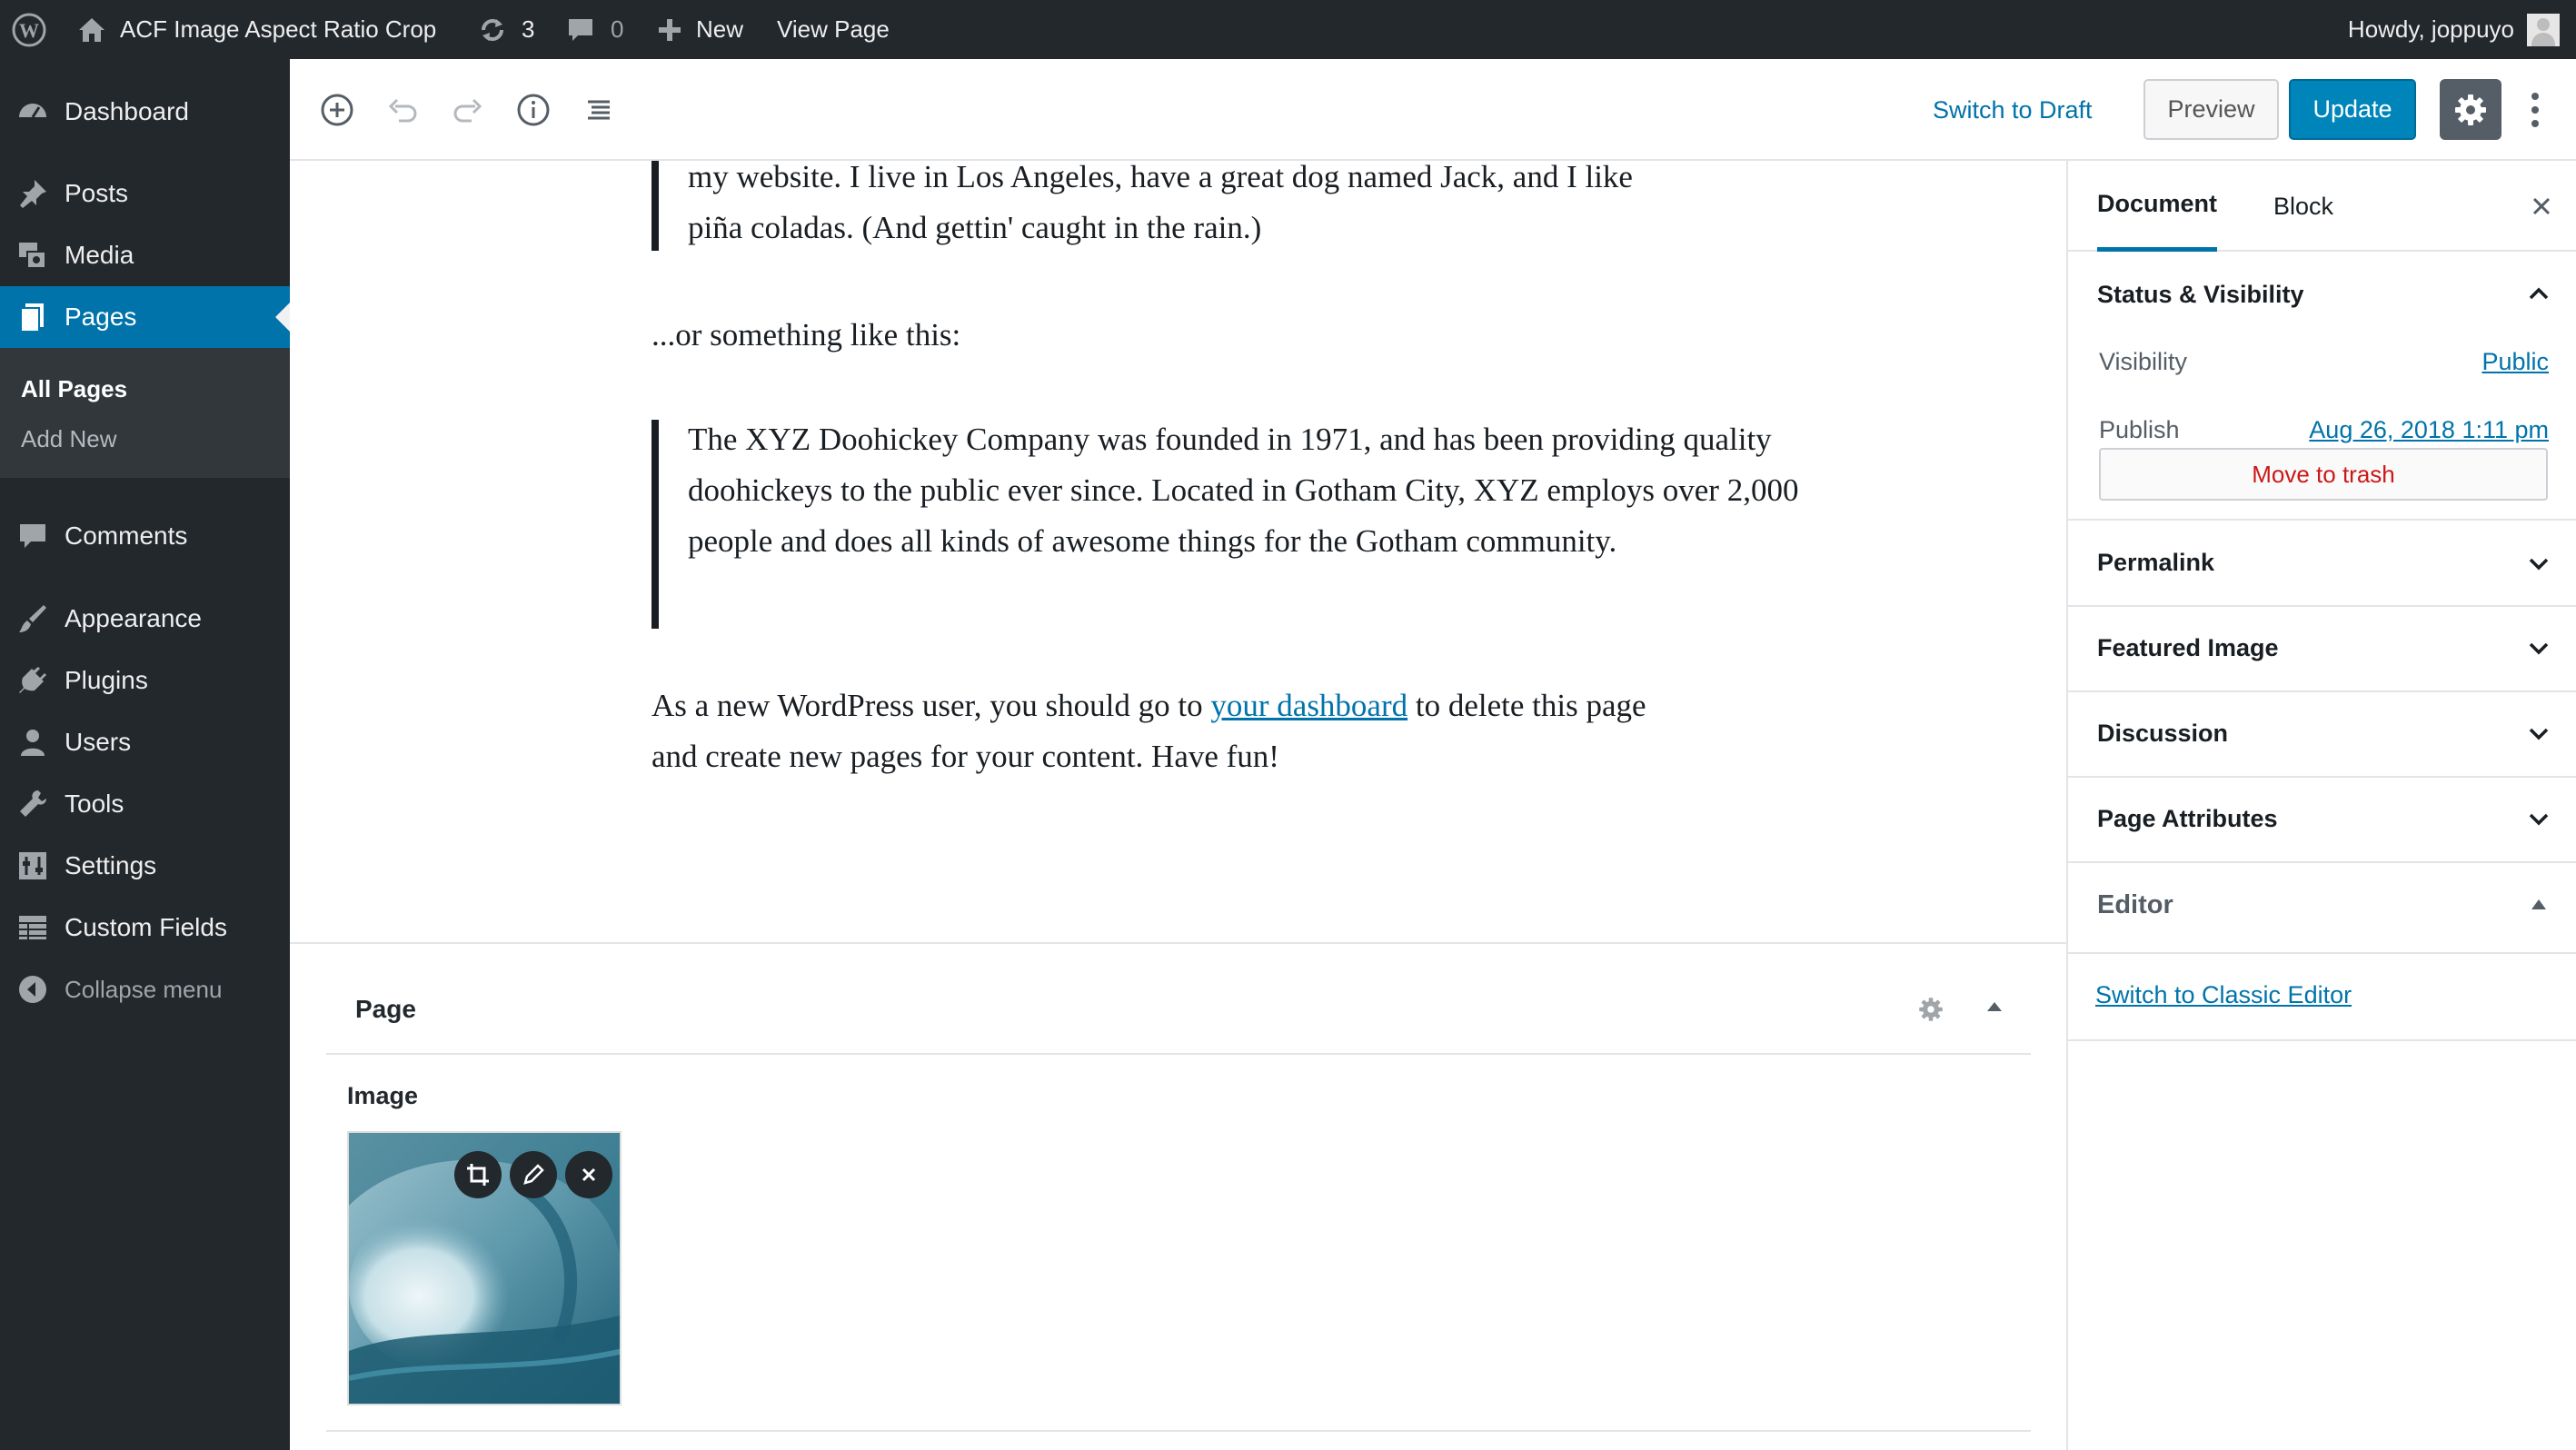  I want to click on updates-link: 3, so click(505, 29).